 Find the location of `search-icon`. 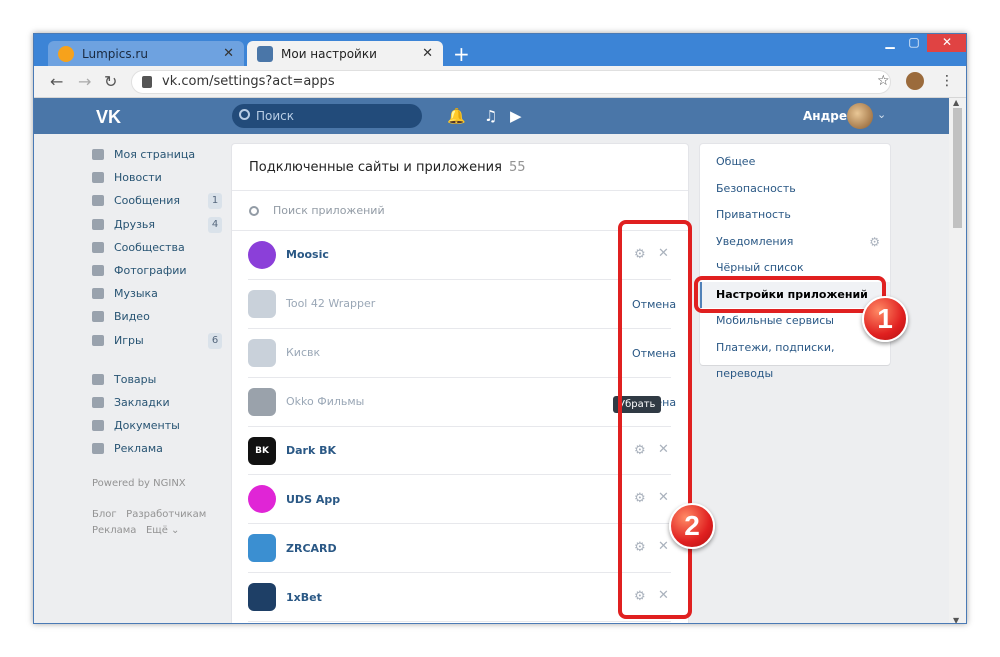

search-icon is located at coordinates (254, 210).